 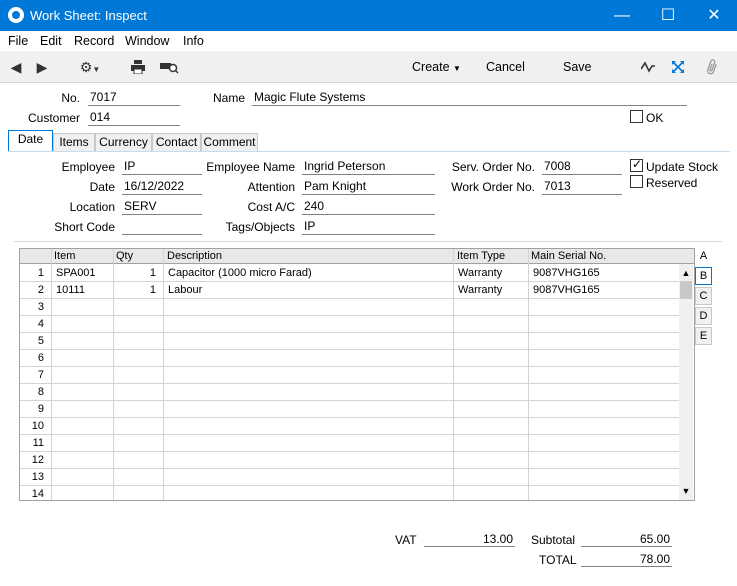 I want to click on name-field: Magic Flute Systems, so click(x=469, y=98).